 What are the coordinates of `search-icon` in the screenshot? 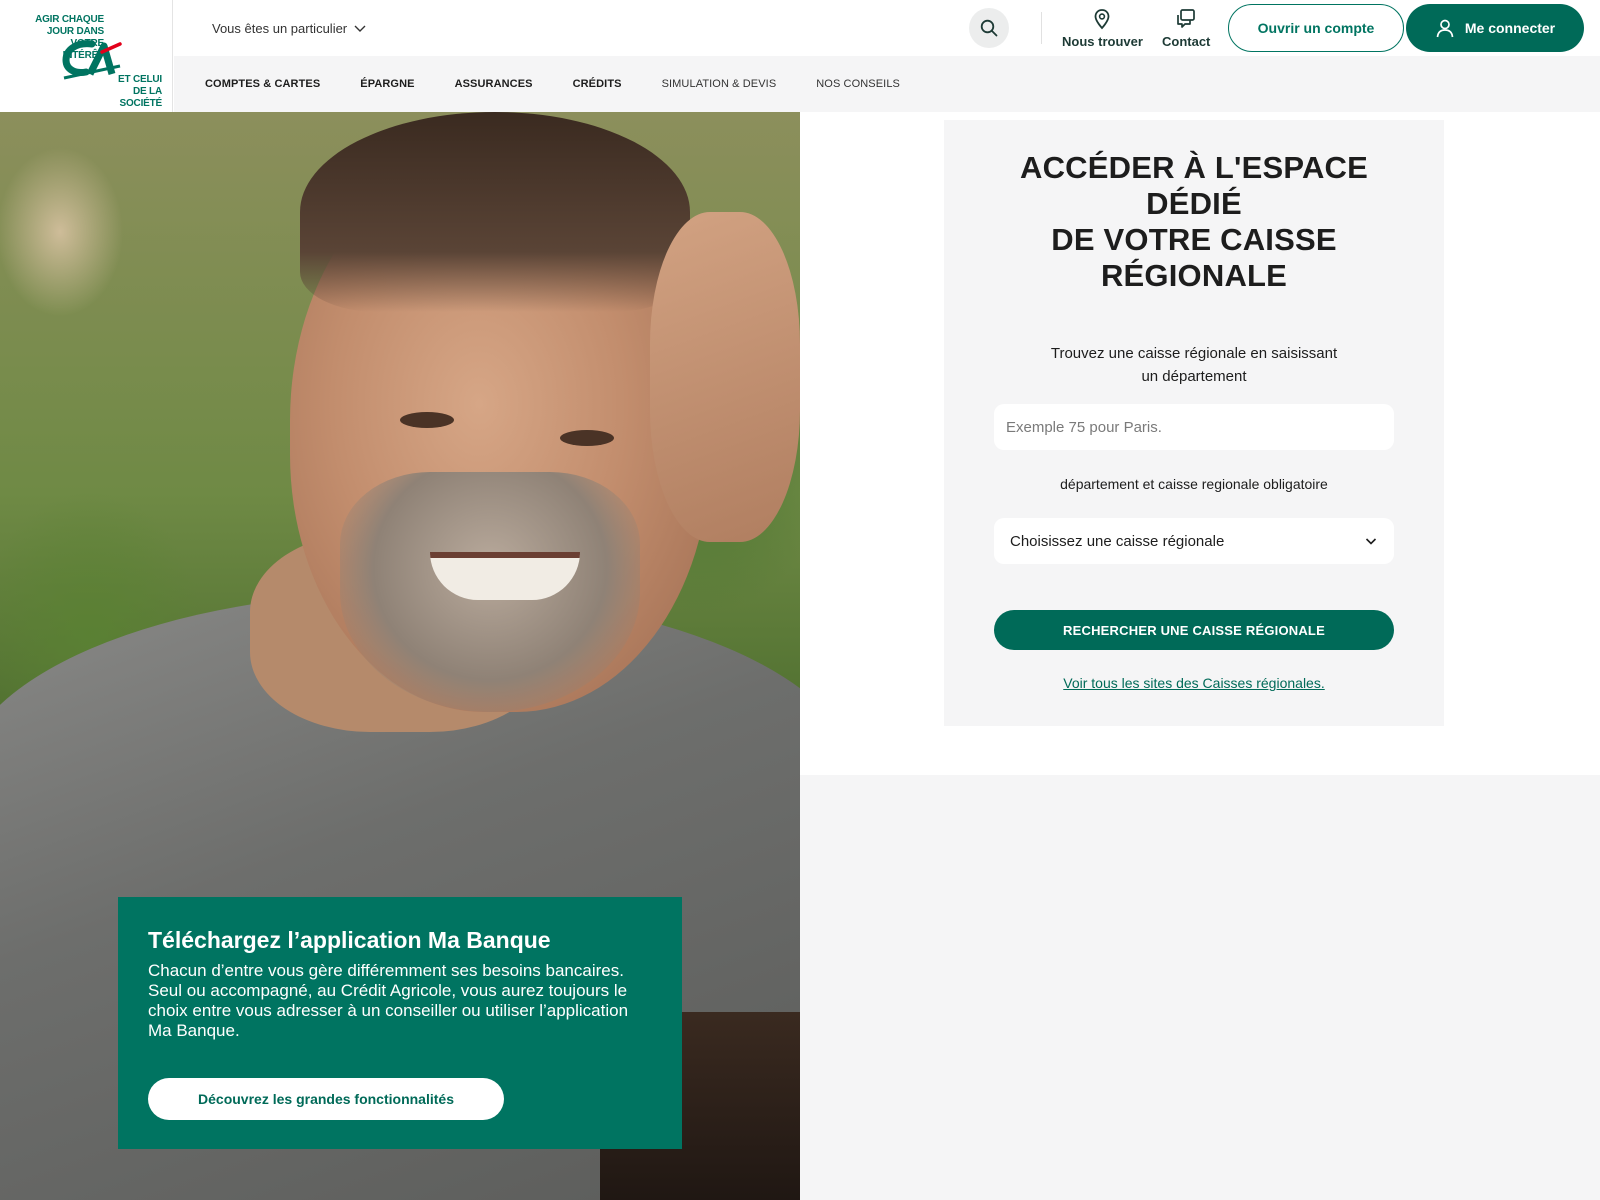 It's located at (989, 28).